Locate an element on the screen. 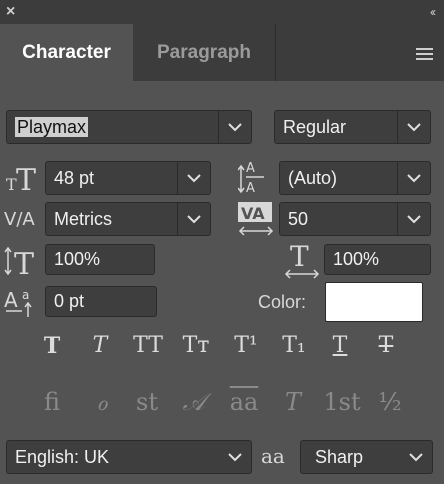 Image resolution: width=444 pixels, height=484 pixels. superscript-button: T¹ is located at coordinates (246, 345).